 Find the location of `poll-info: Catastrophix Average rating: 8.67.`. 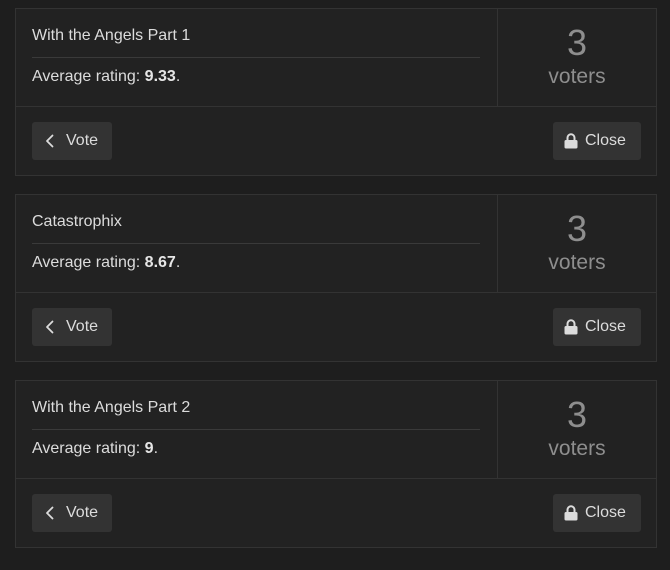

poll-info: Catastrophix Average rating: 8.67. is located at coordinates (257, 243).